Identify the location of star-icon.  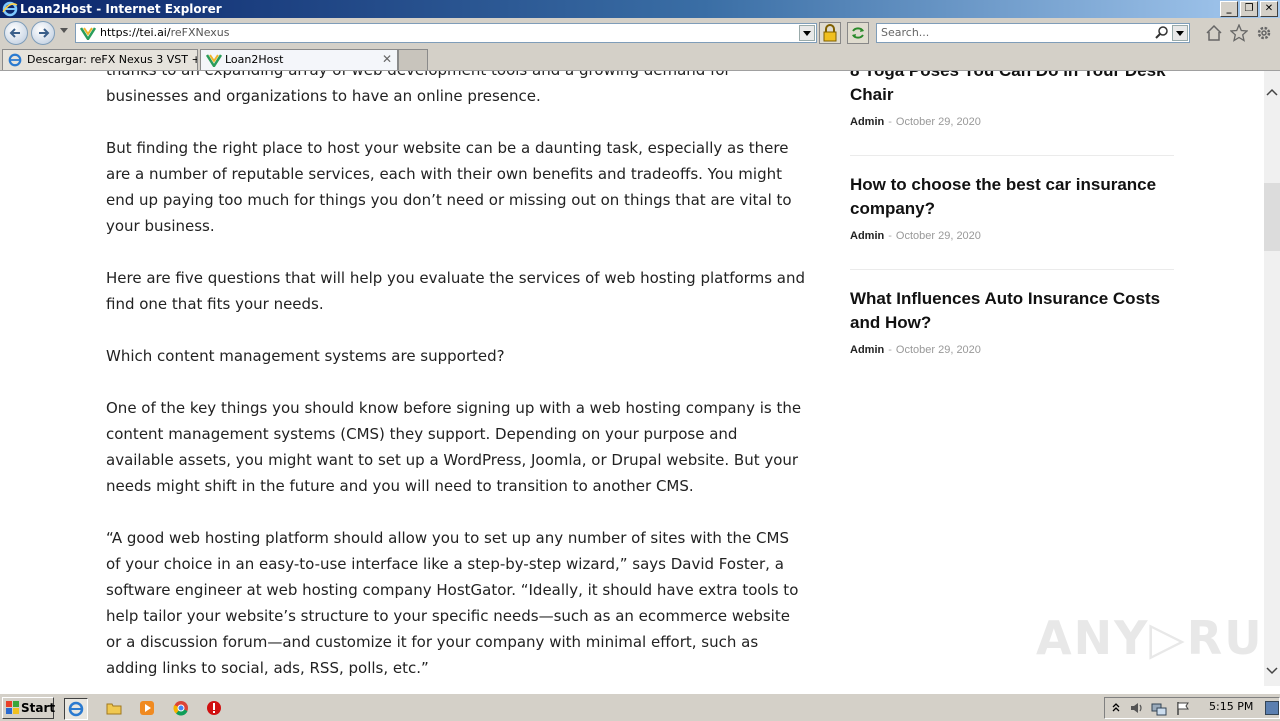
(1239, 33).